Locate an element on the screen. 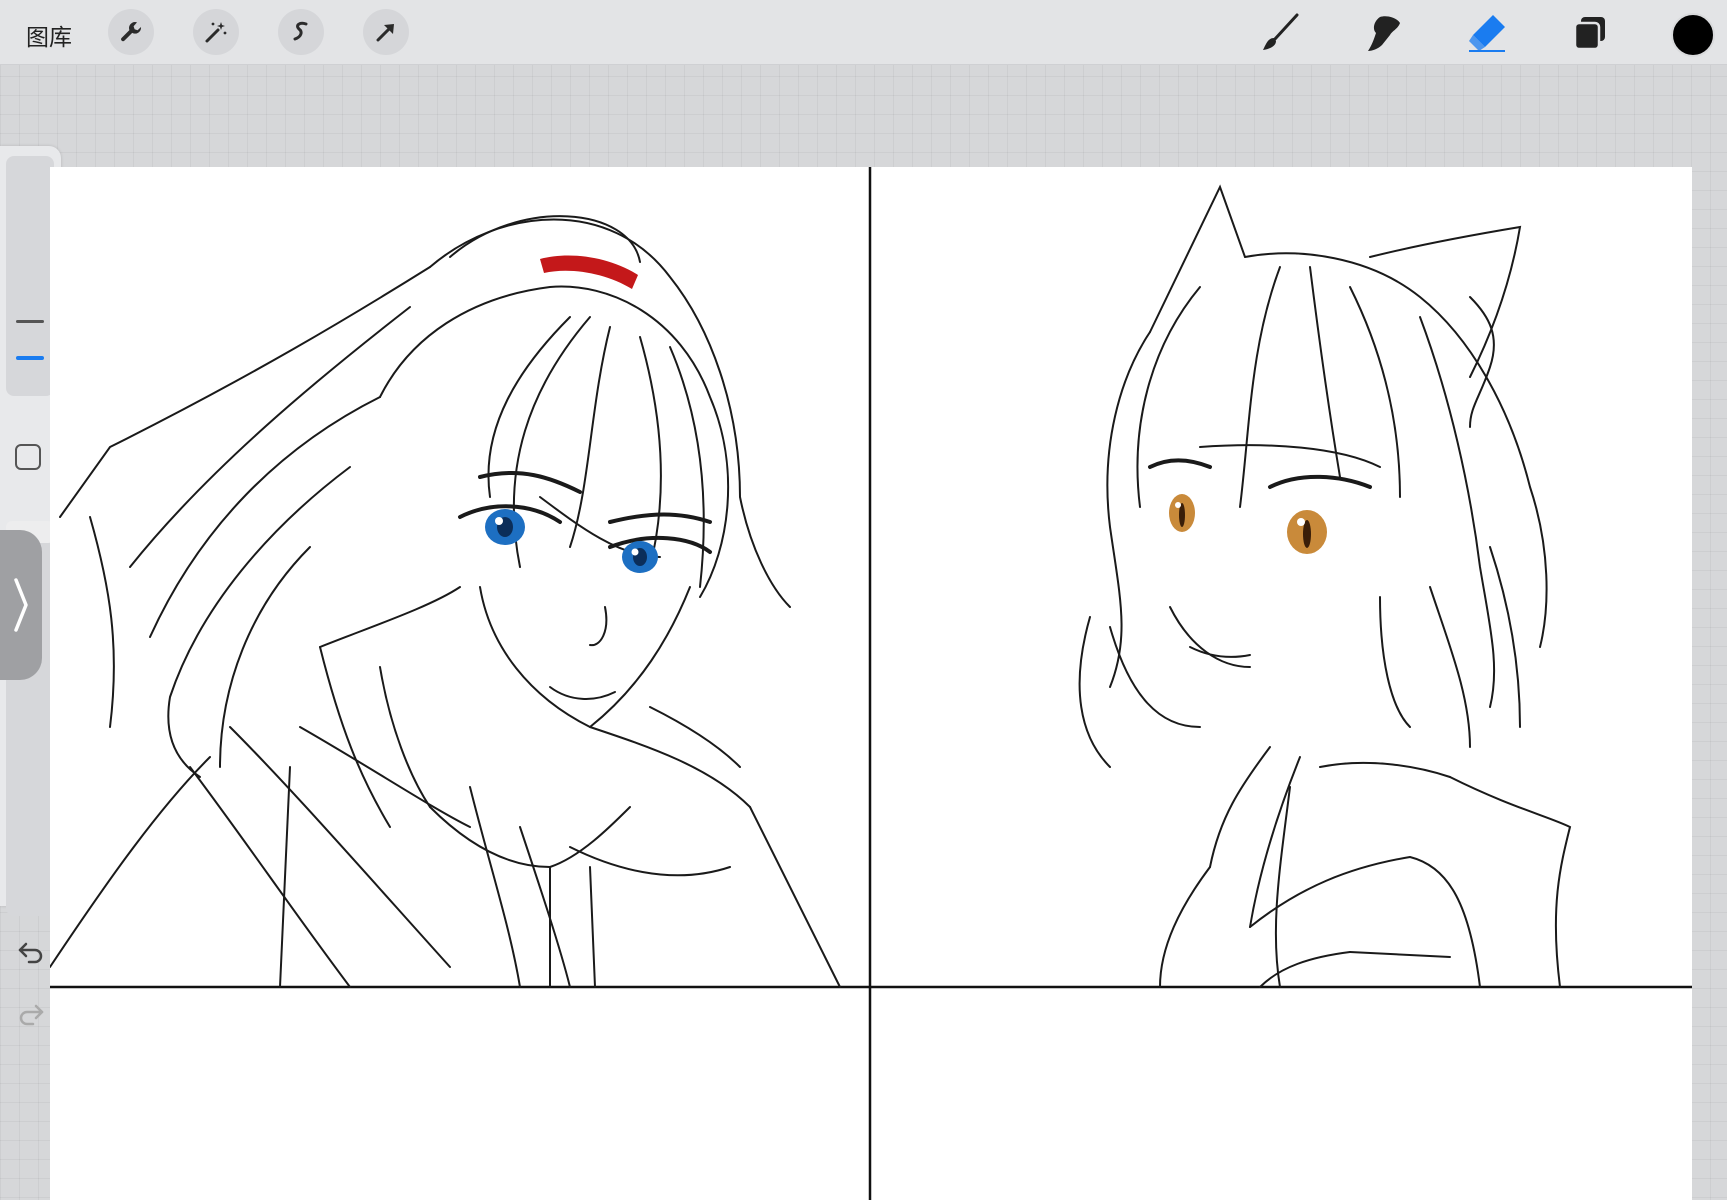 The image size is (1727, 1200). size-slider-mark is located at coordinates (30, 321).